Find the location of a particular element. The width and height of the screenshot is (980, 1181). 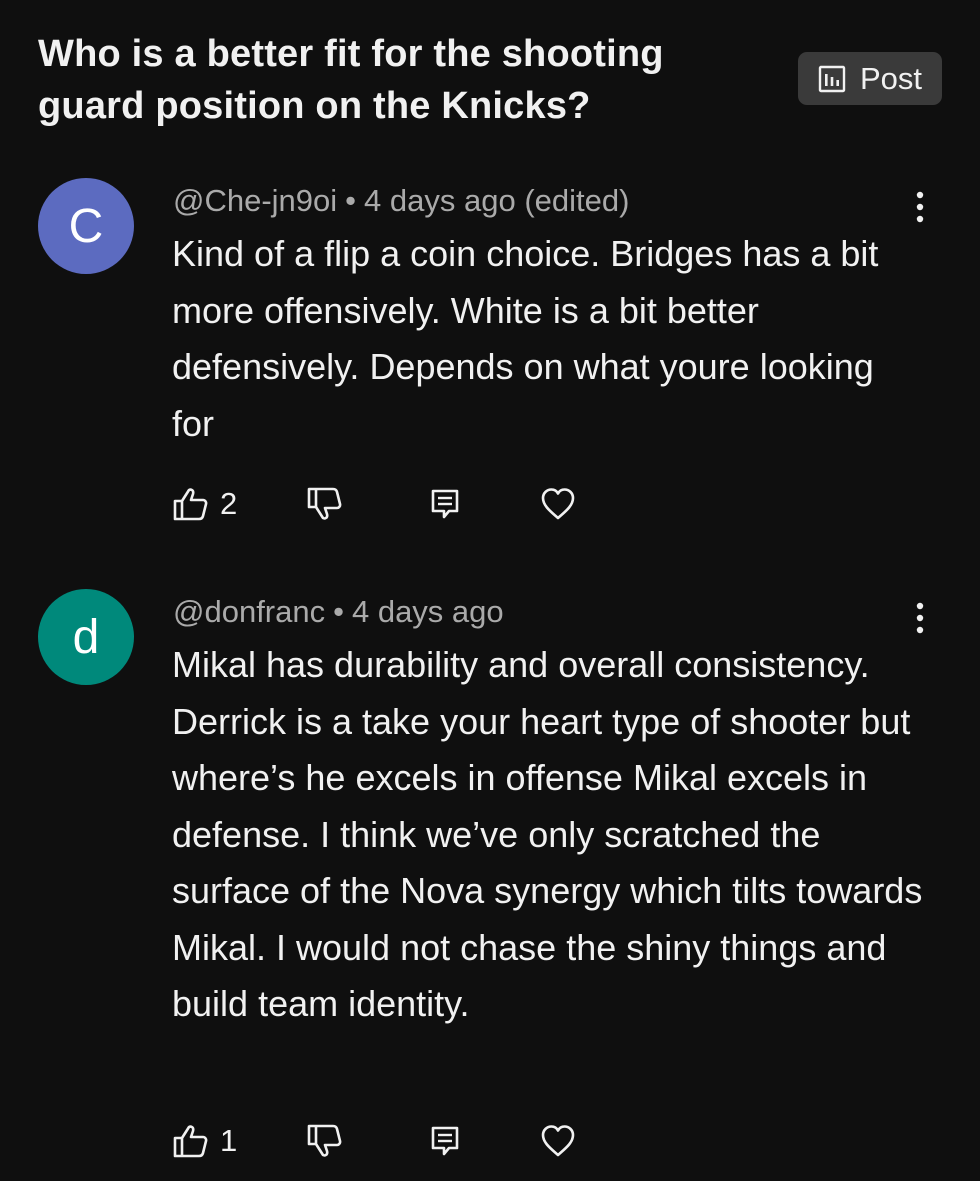

avatar-letter: C is located at coordinates (86, 226).